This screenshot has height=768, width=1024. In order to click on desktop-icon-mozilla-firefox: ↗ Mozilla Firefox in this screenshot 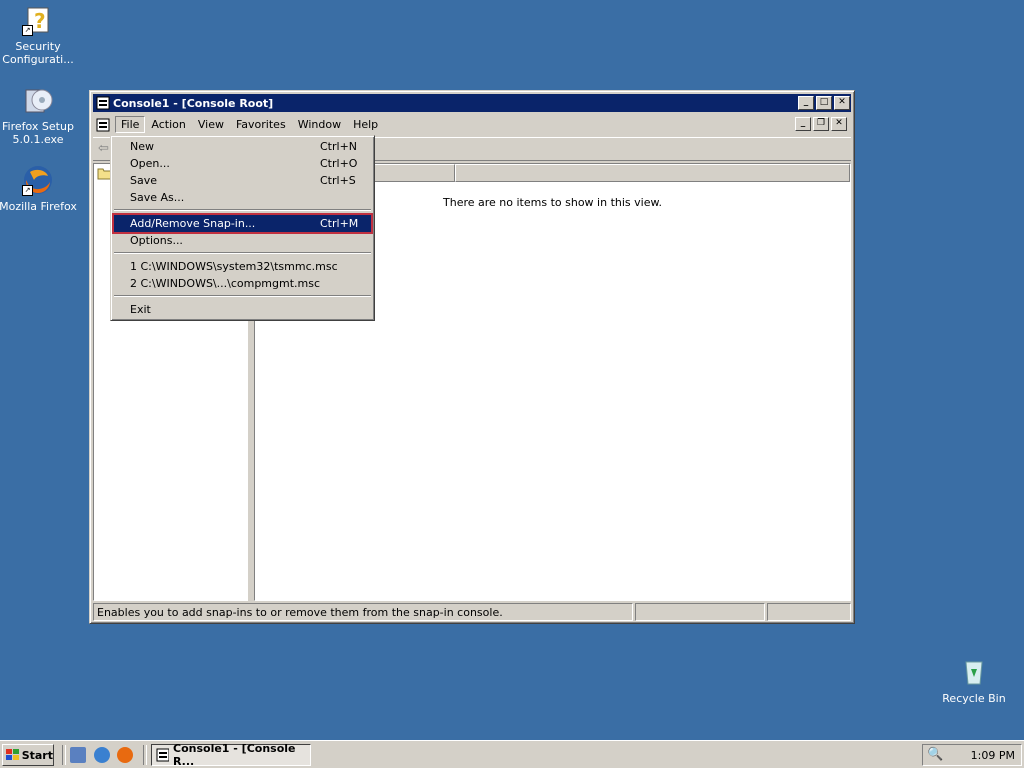, I will do `click(39, 188)`.